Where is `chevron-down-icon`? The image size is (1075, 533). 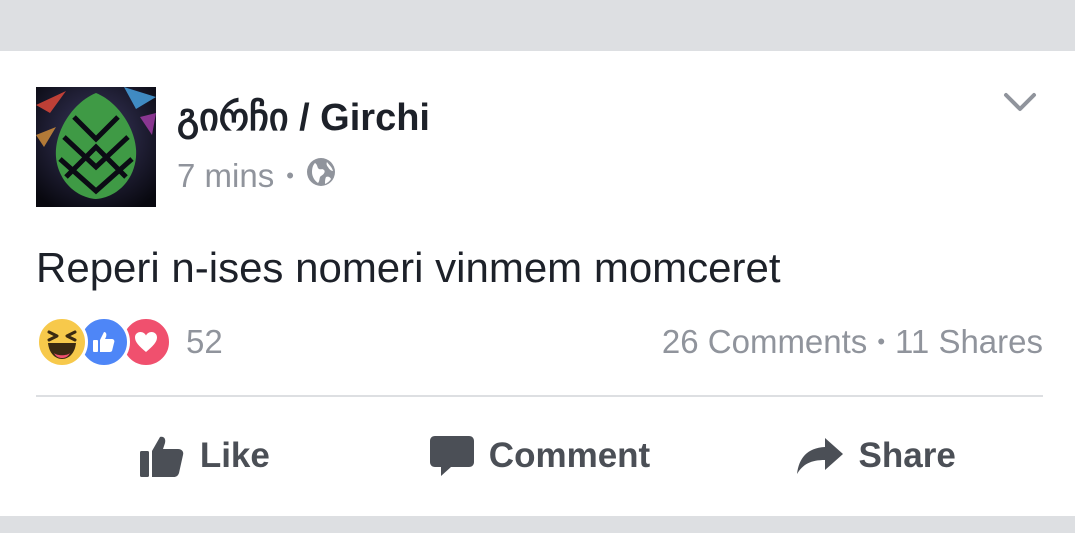 chevron-down-icon is located at coordinates (1020, 103).